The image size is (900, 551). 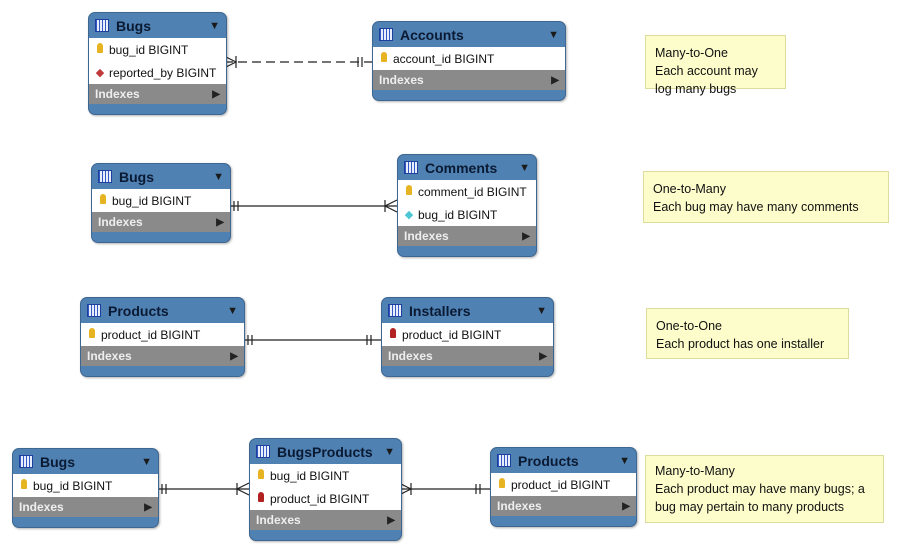 What do you see at coordinates (311, 340) in the screenshot?
I see `relationship-products-installers` at bounding box center [311, 340].